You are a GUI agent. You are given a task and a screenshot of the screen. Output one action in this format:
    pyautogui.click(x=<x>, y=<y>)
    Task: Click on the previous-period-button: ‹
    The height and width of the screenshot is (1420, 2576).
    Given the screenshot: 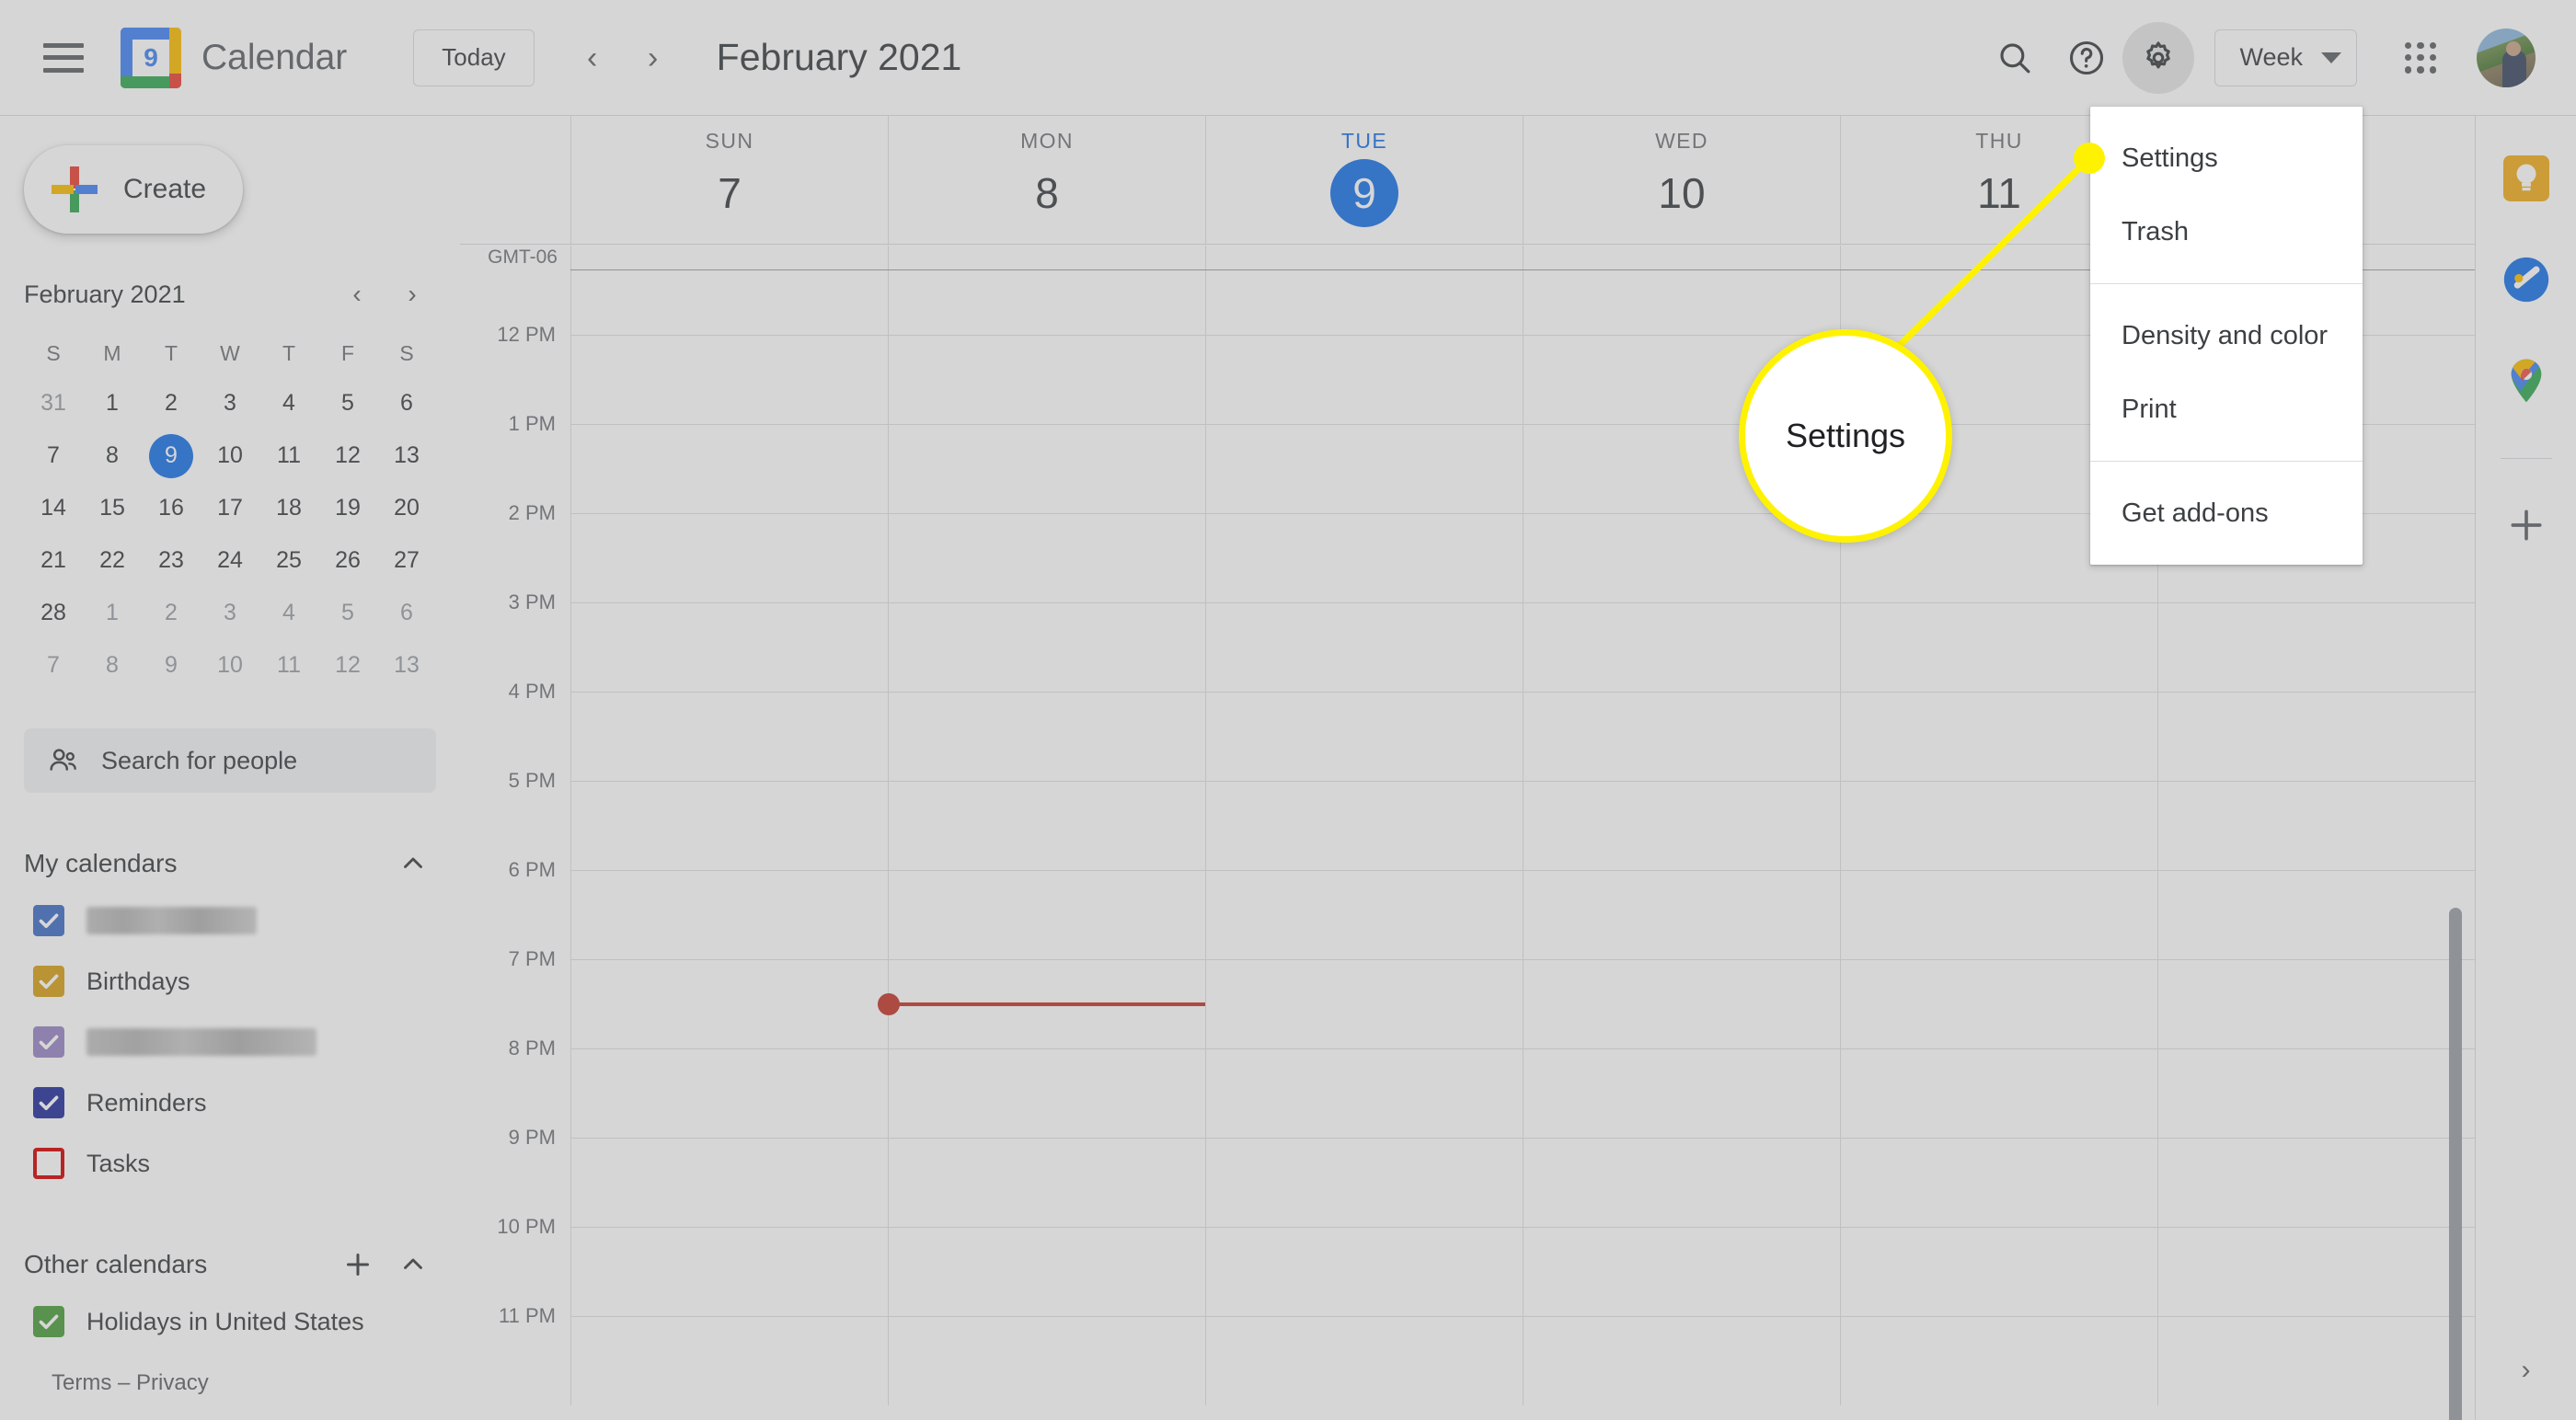 What is the action you would take?
    pyautogui.click(x=592, y=58)
    